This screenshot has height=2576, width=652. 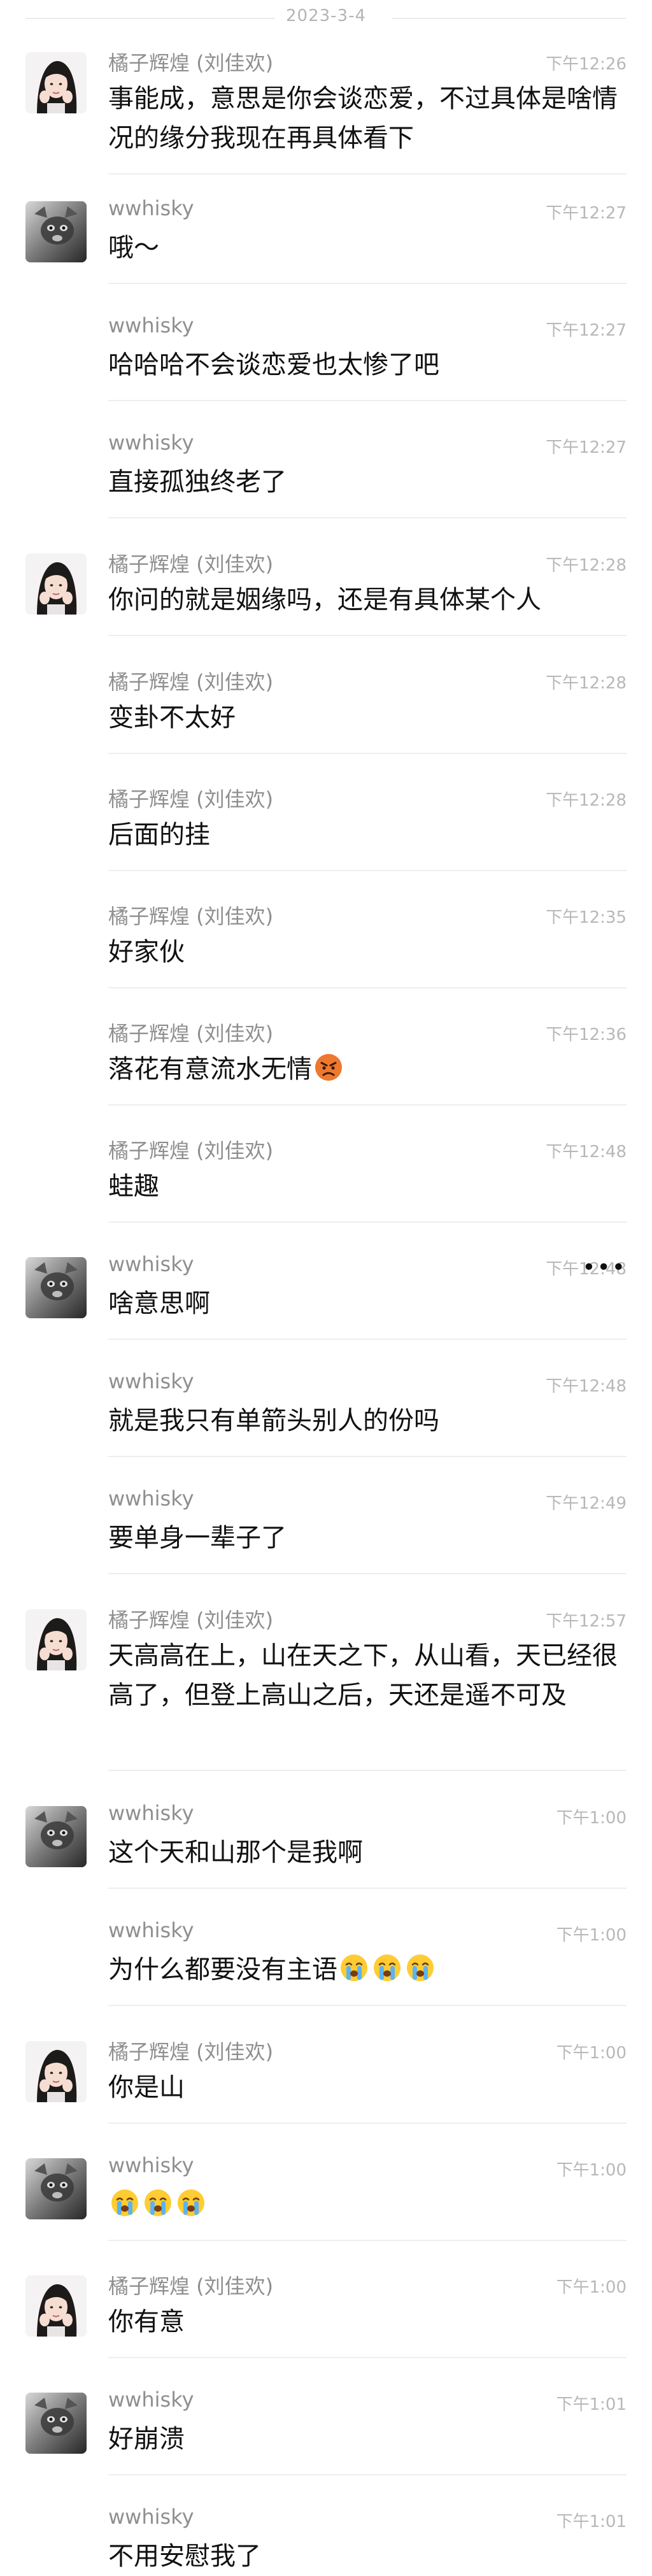 What do you see at coordinates (210, 1070) in the screenshot?
I see `message-text-content: 落花有意流水无情` at bounding box center [210, 1070].